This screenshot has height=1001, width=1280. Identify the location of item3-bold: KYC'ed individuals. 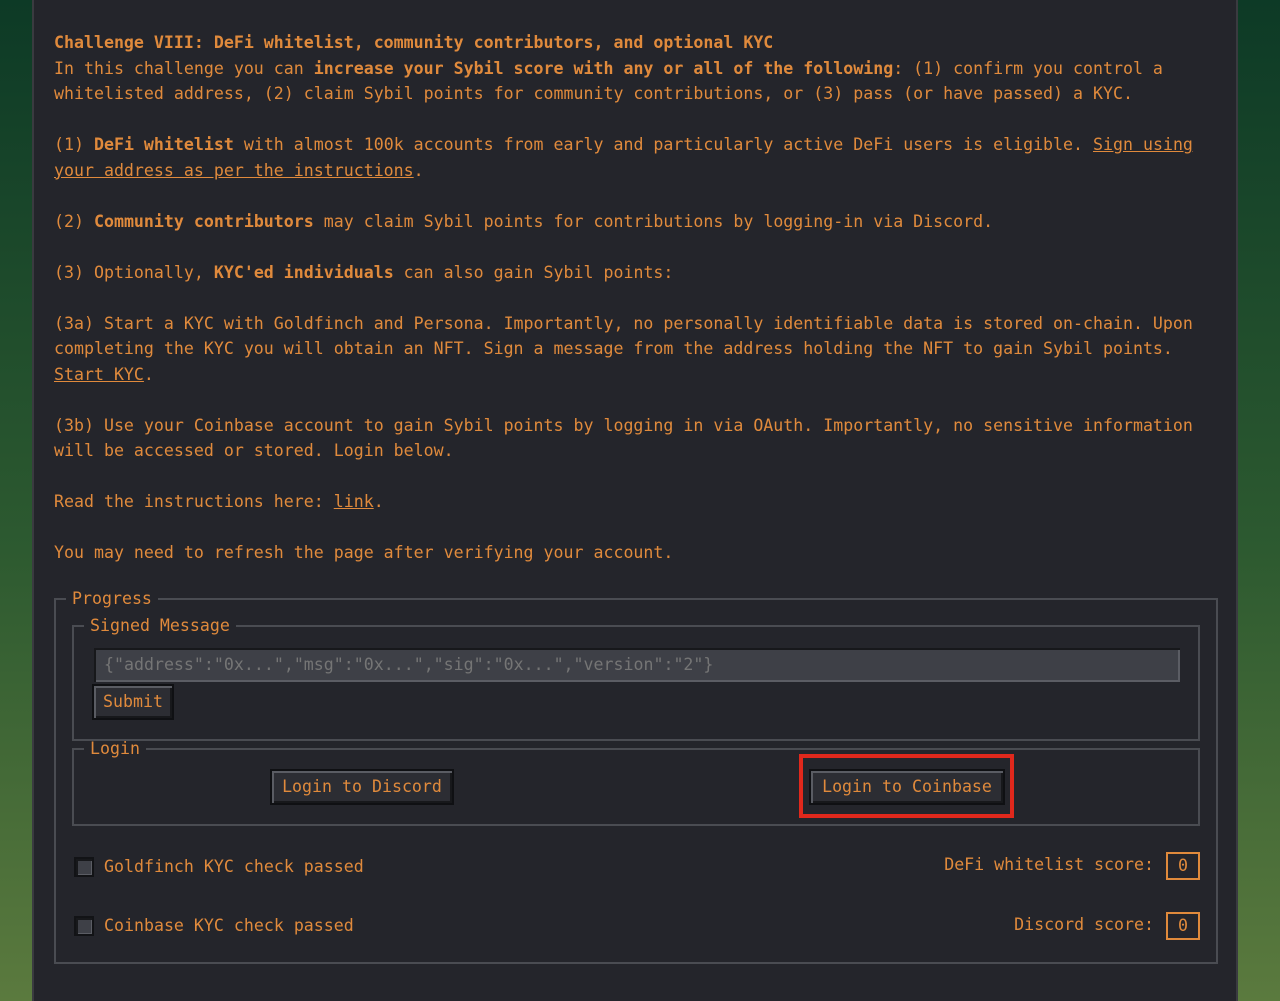
(303, 272).